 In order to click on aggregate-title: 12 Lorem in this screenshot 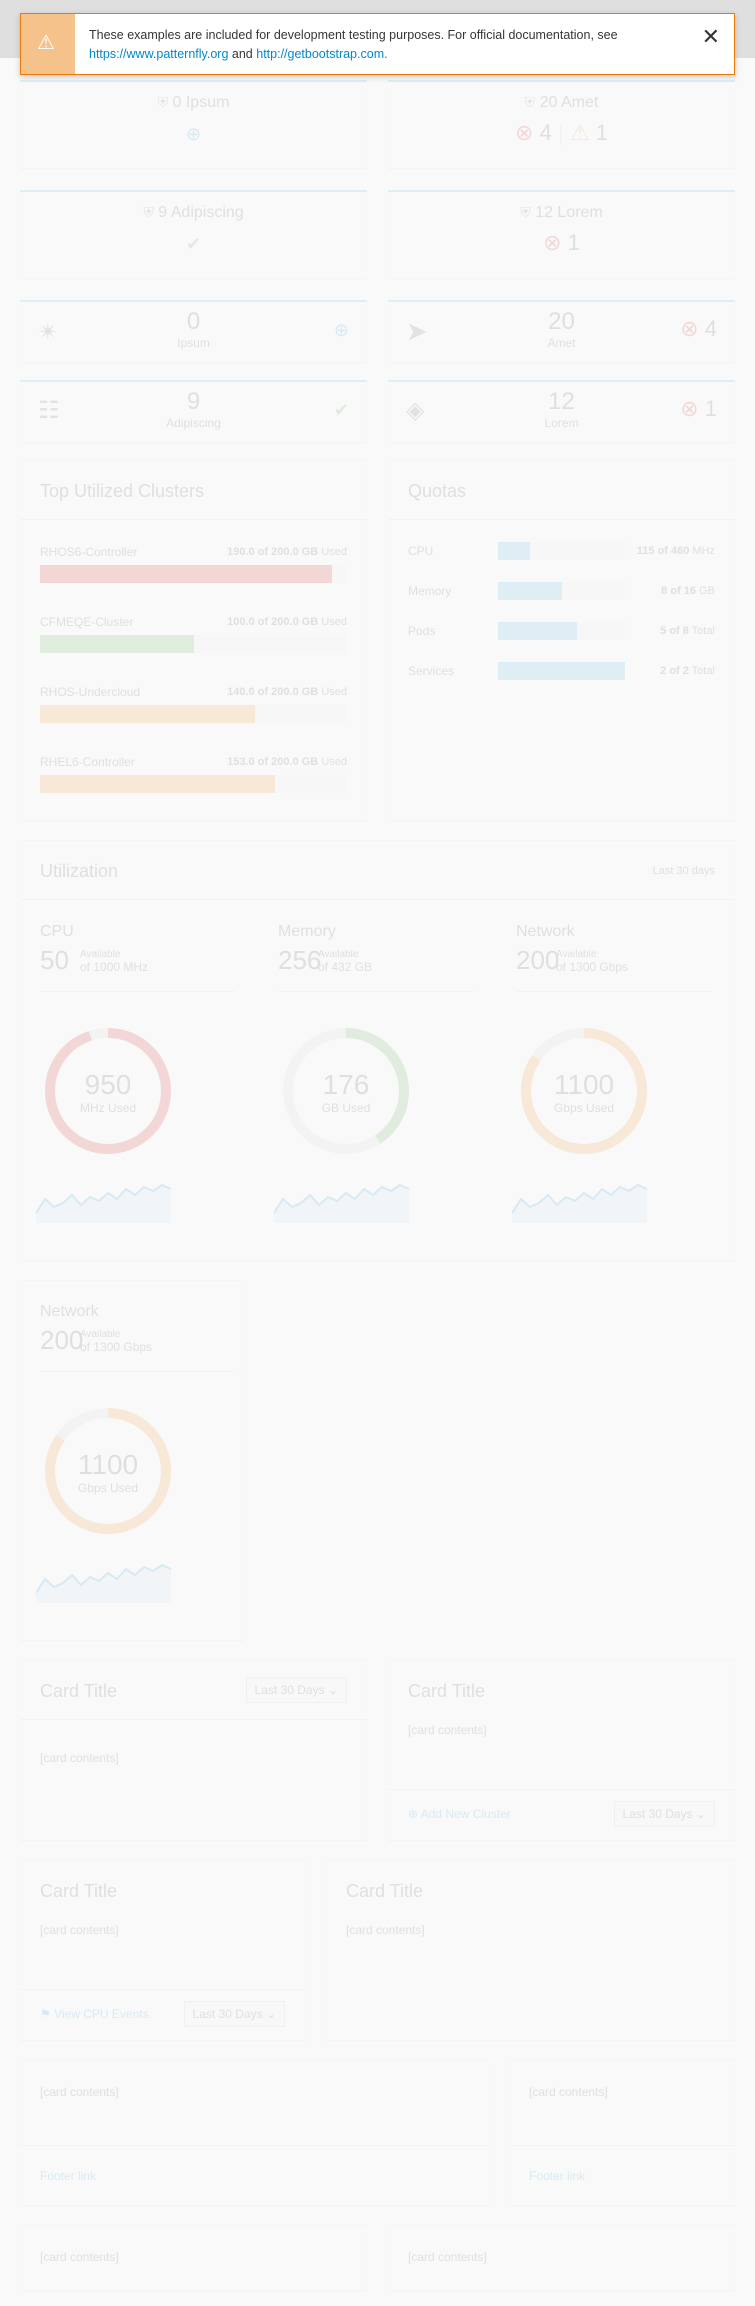, I will do `click(569, 212)`.